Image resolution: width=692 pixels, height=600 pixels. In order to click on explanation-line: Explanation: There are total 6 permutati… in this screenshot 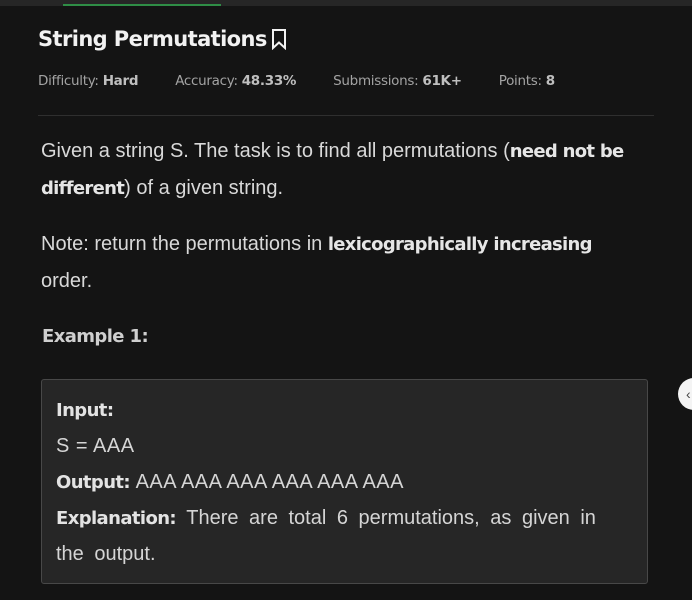, I will do `click(326, 518)`.